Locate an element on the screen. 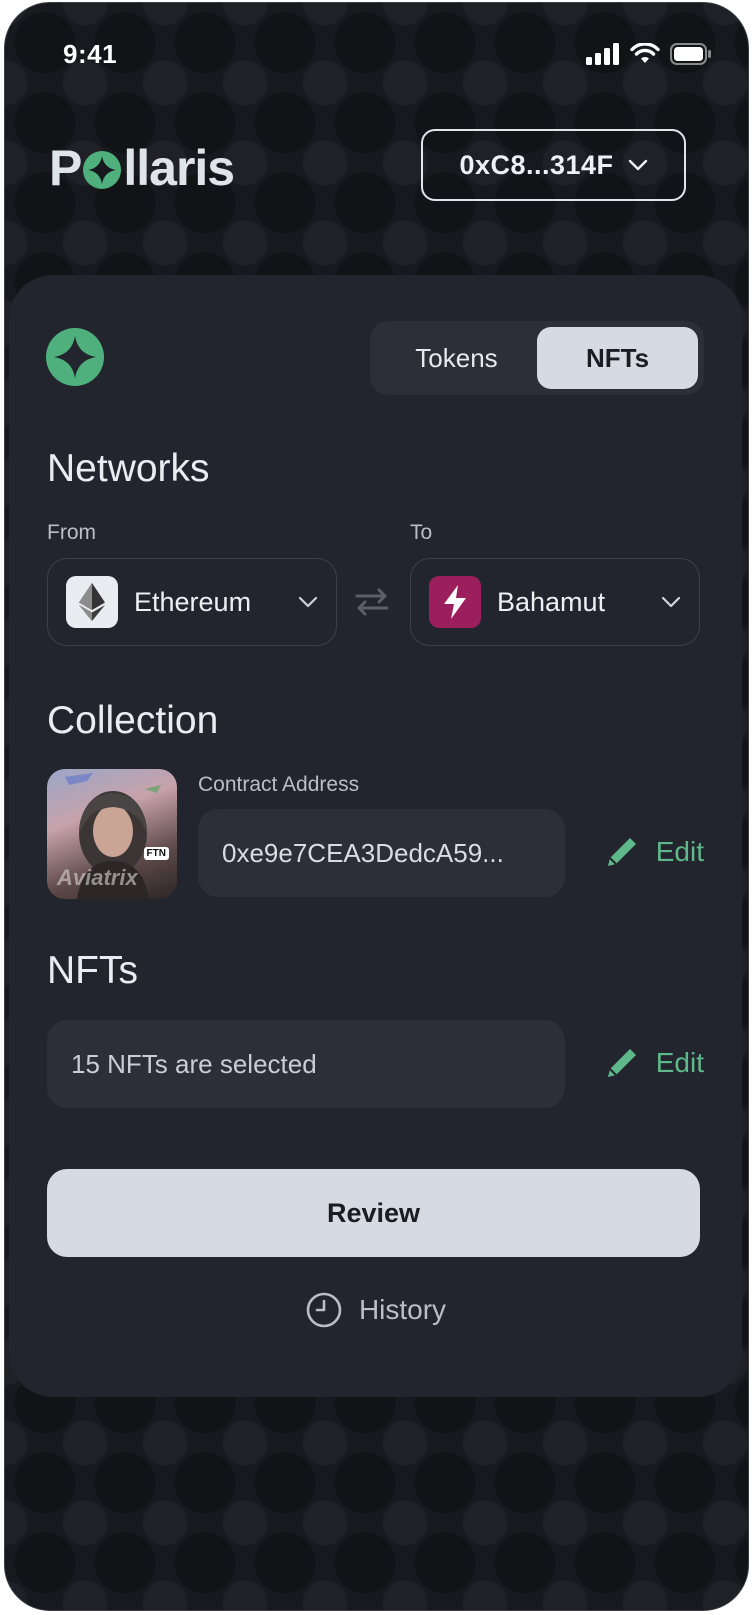  collection-title: Collection is located at coordinates (133, 720).